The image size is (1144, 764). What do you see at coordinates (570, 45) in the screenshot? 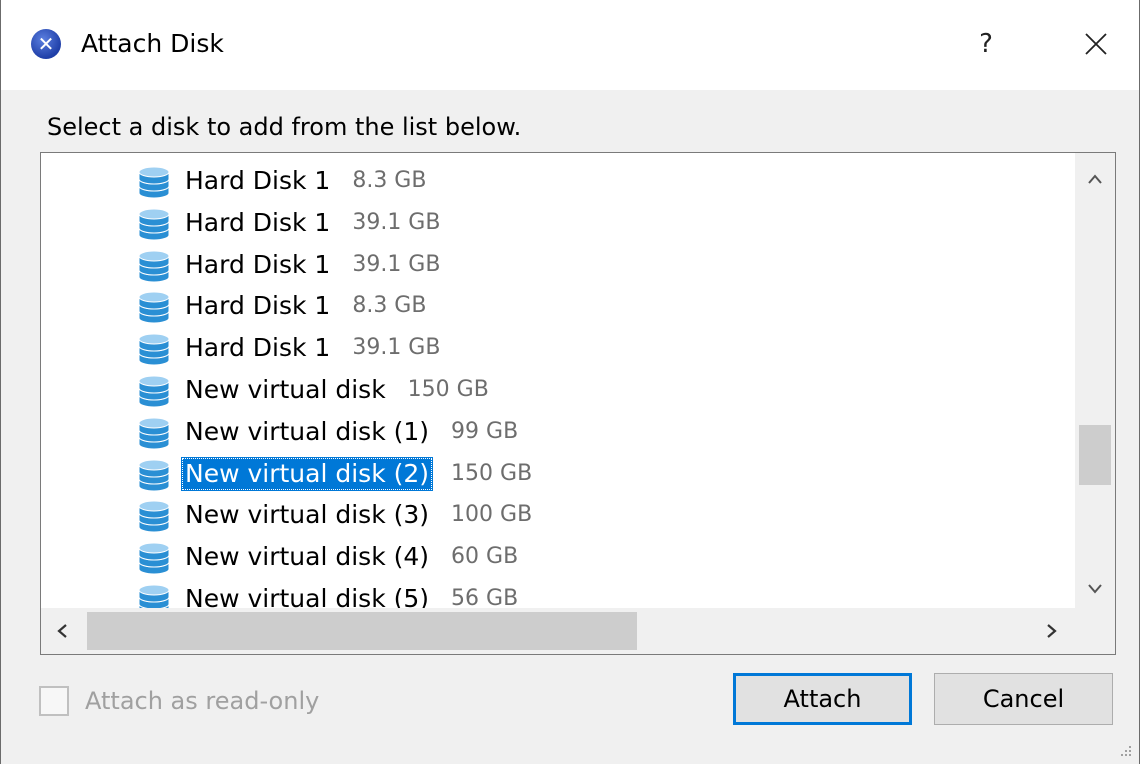
I see `title-bar: ✕ Attach Disk ?` at bounding box center [570, 45].